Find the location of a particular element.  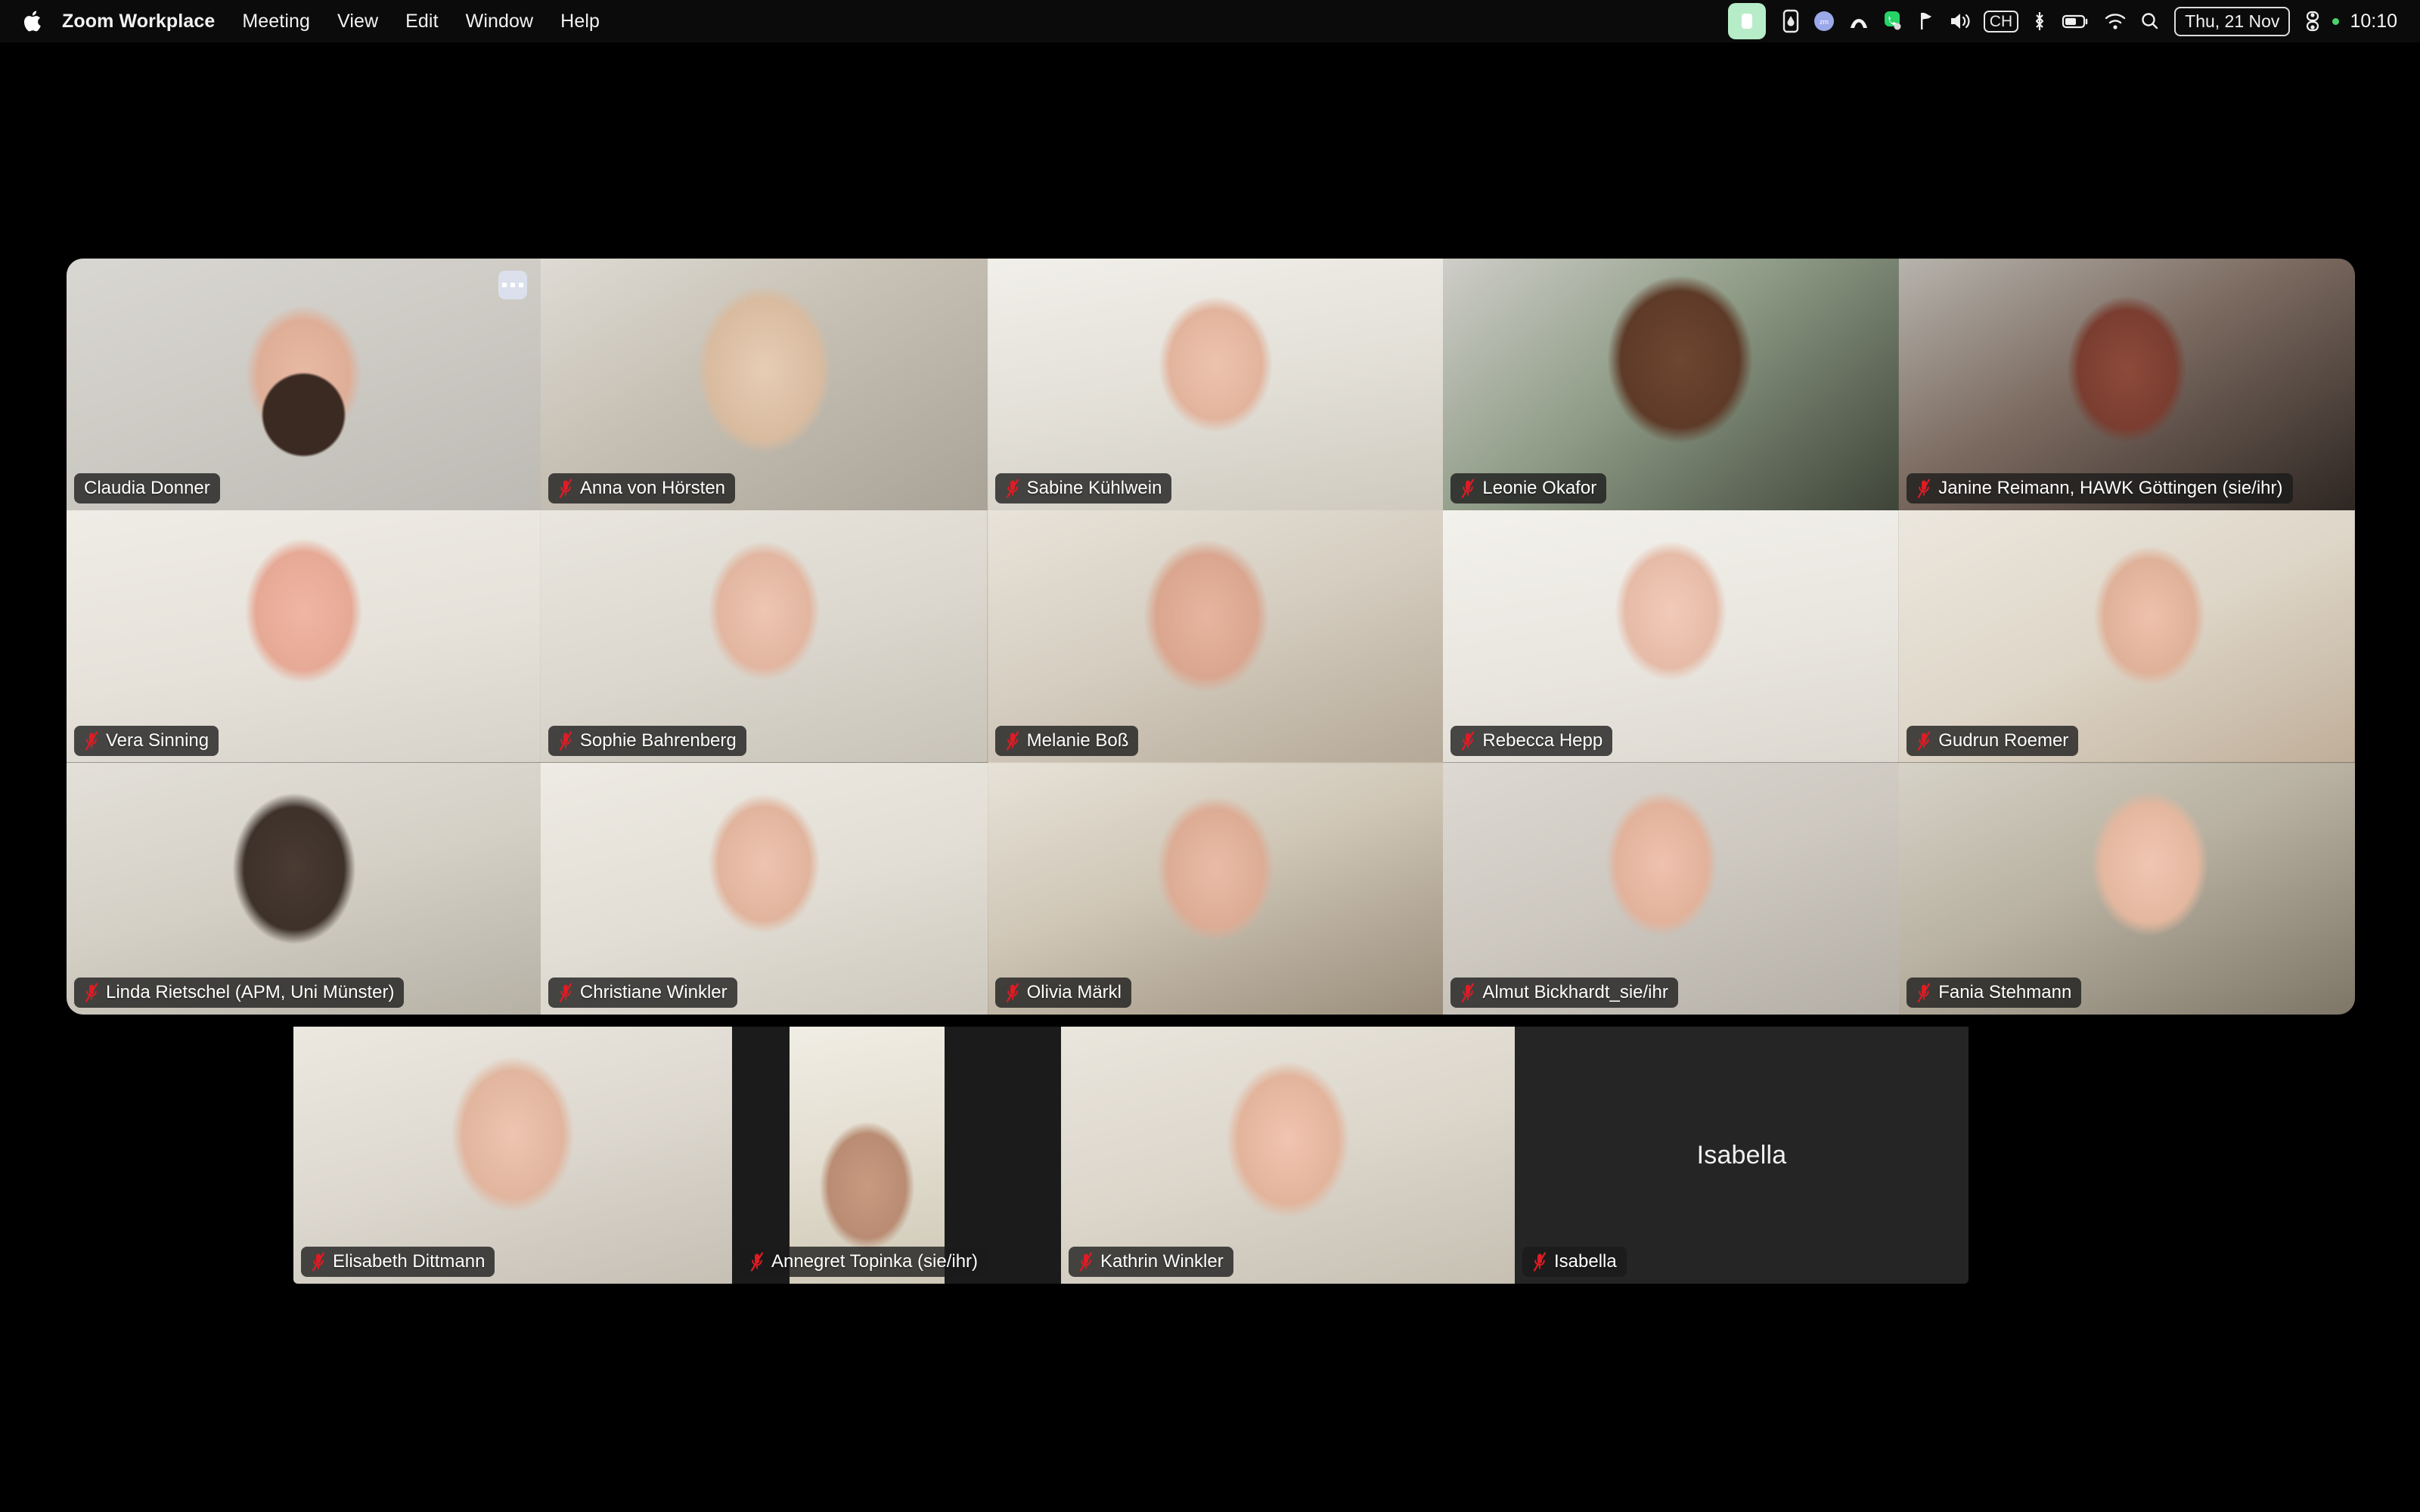

camera-in-use-indicator-icon is located at coordinates (1746, 21).